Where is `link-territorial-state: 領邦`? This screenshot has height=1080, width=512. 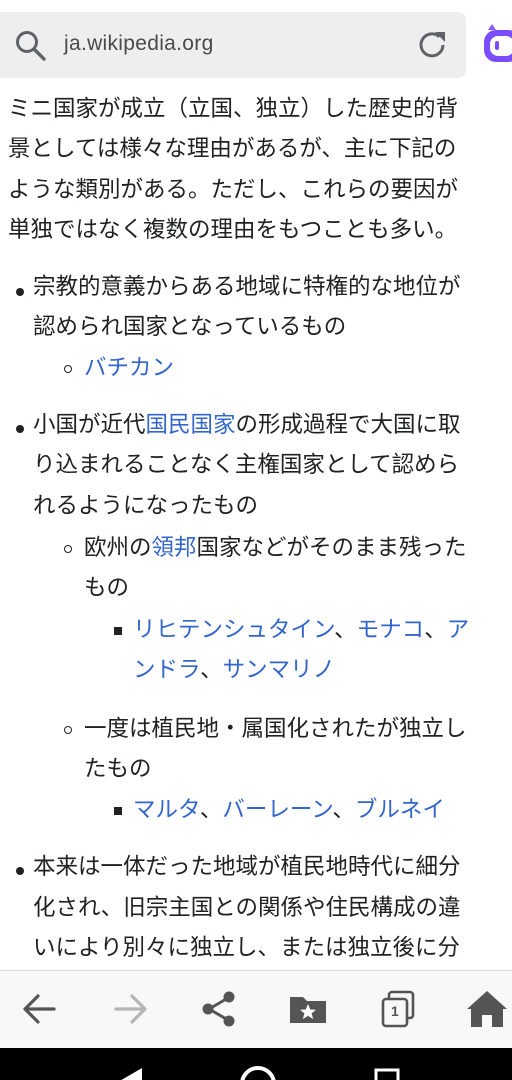
link-territorial-state: 領邦 is located at coordinates (174, 548).